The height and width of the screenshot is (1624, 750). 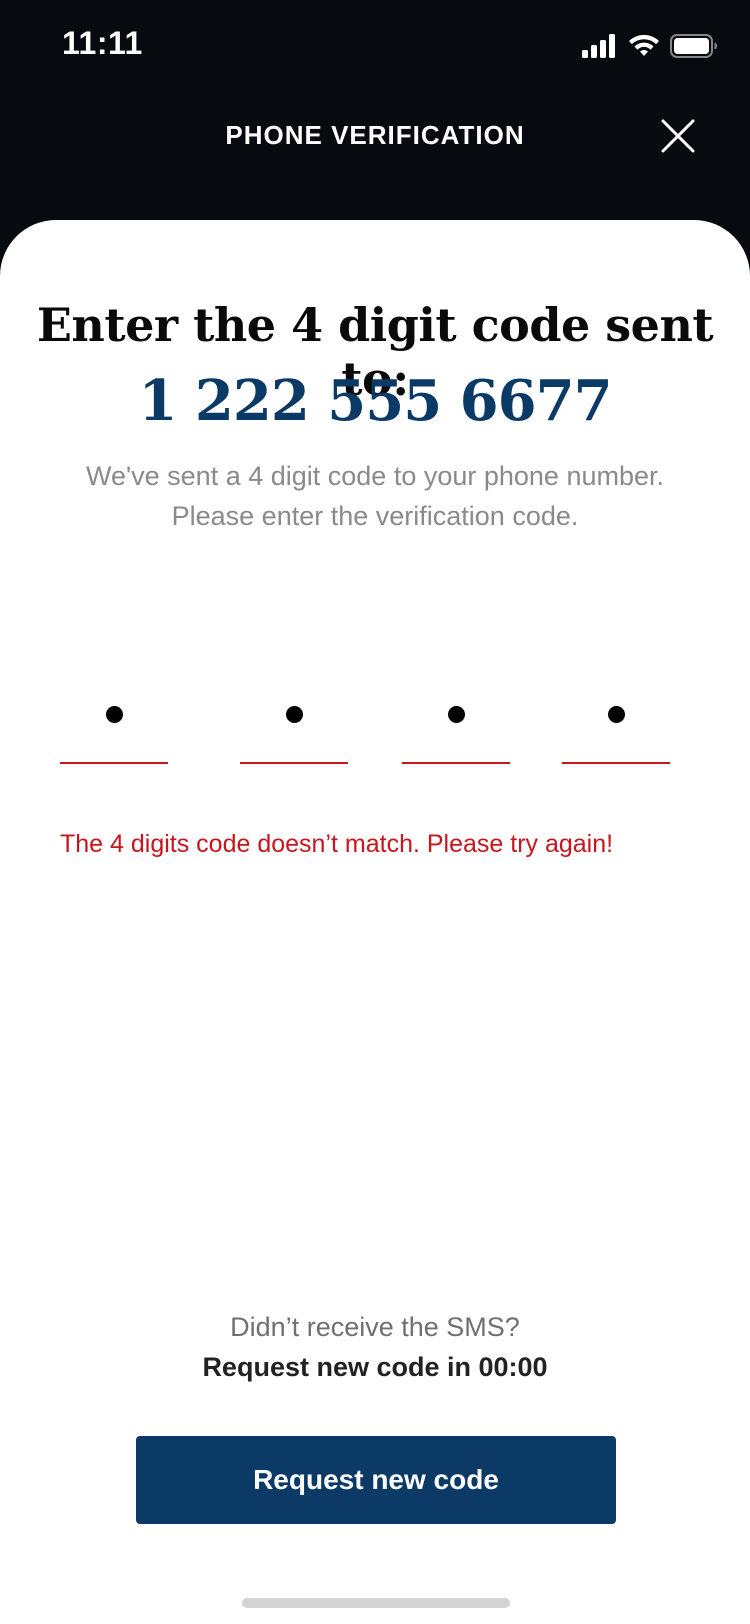 I want to click on resend-timer: Request new code in 00:00, so click(x=375, y=1367).